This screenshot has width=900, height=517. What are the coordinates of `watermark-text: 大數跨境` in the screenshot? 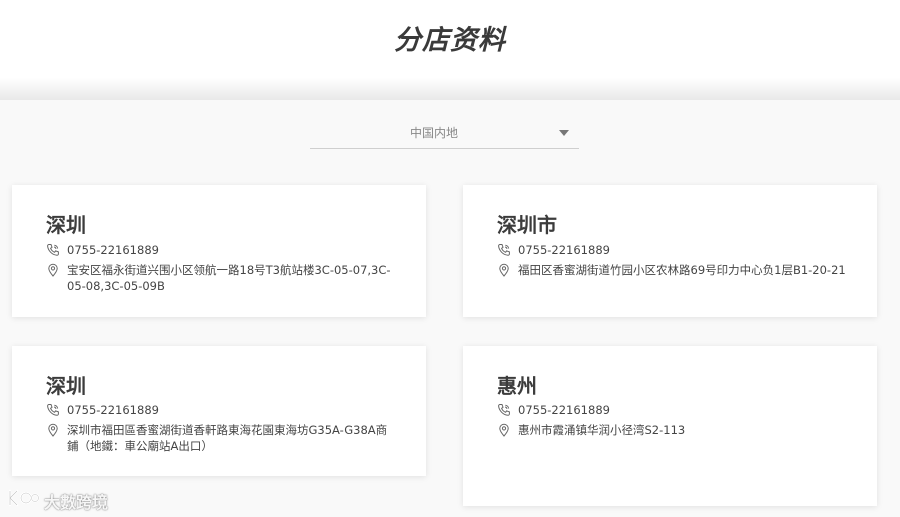 It's located at (76, 502).